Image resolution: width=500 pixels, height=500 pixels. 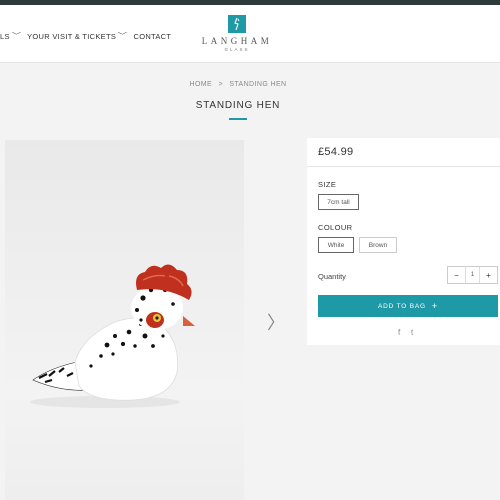 What do you see at coordinates (434, 306) in the screenshot?
I see `plus-icon: +` at bounding box center [434, 306].